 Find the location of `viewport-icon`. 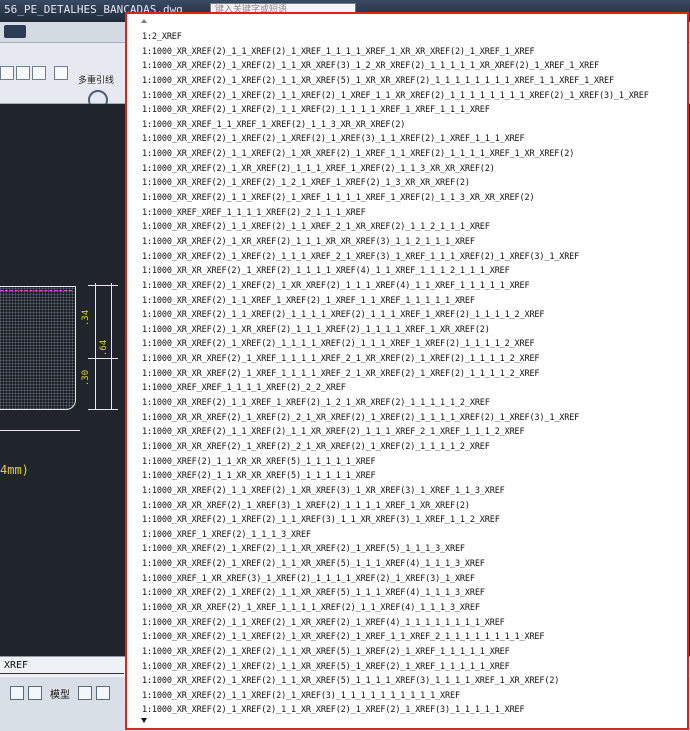

viewport-icon is located at coordinates (85, 693).